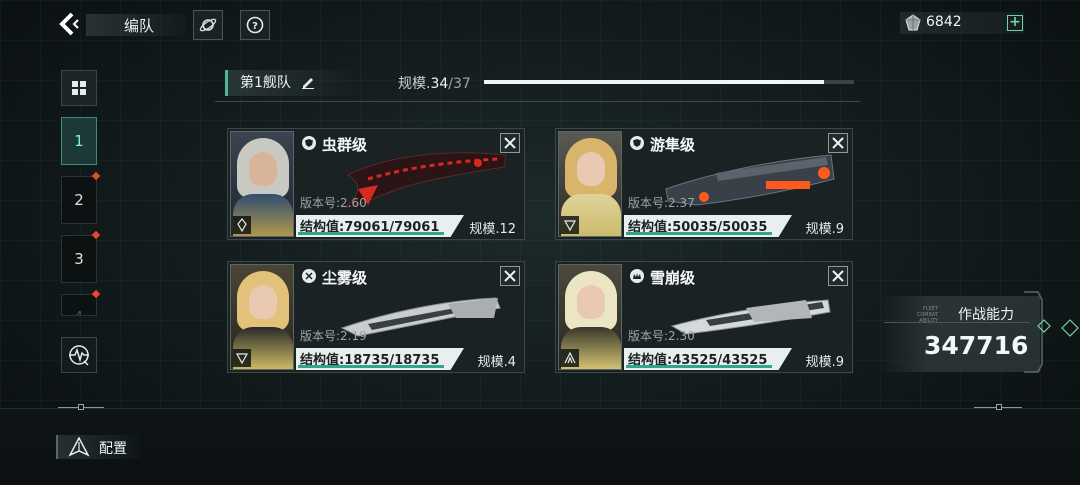 Image resolution: width=1080 pixels, height=485 pixels. I want to click on help-button: ?, so click(255, 25).